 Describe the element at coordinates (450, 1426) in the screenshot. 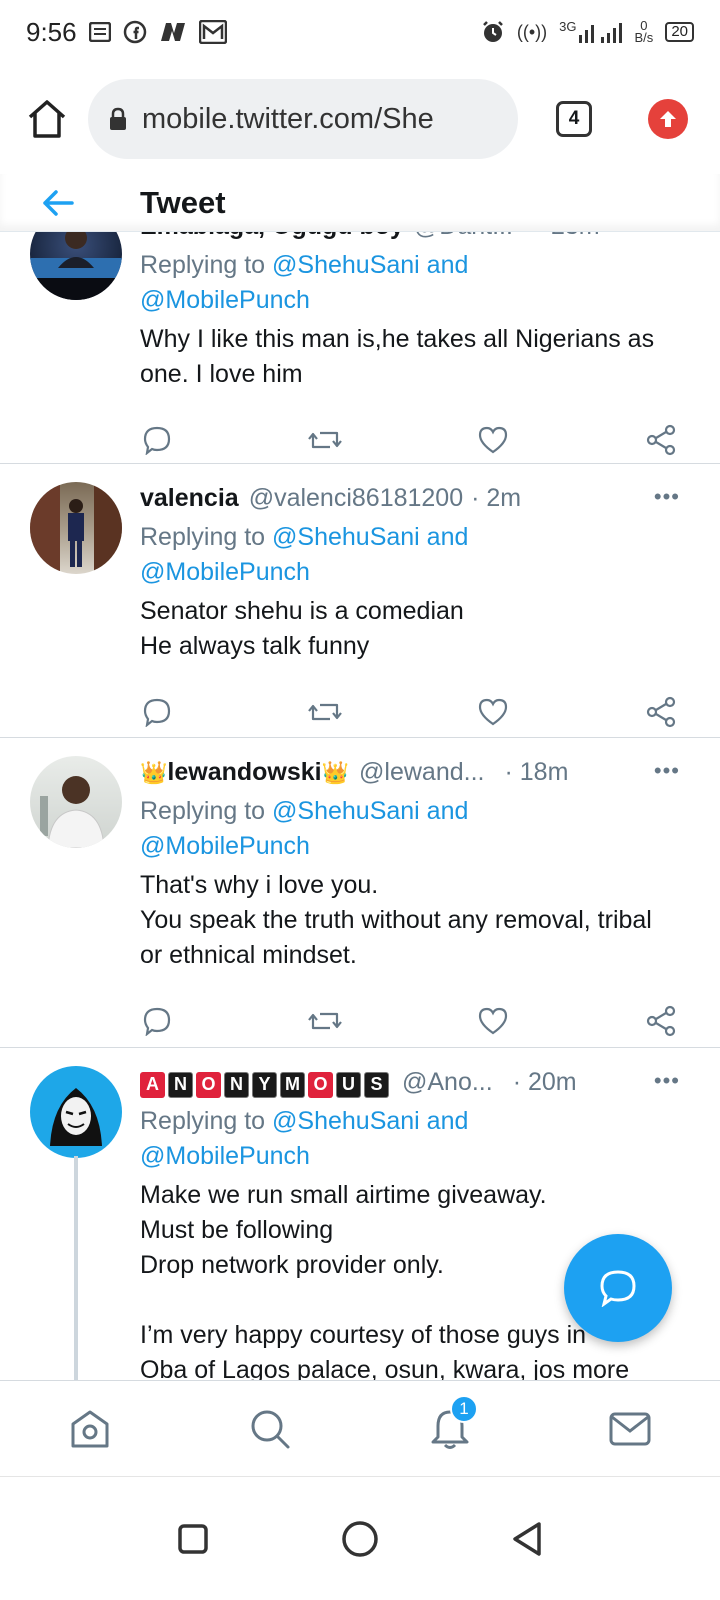

I see `nav-notifications: 1` at that location.